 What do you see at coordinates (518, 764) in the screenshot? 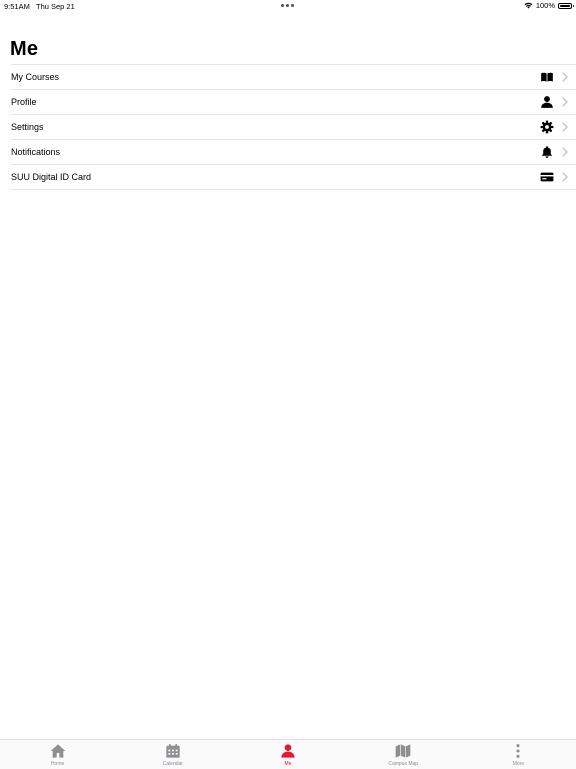
I see `tab-label: More` at bounding box center [518, 764].